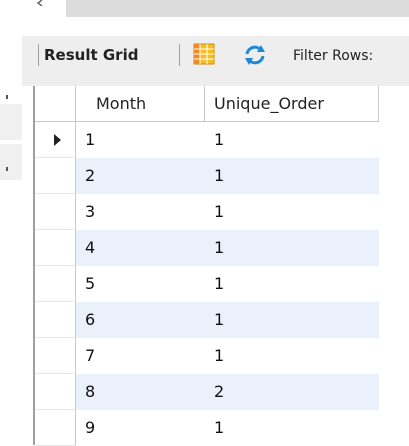  I want to click on table-row: 11, so click(222, 140).